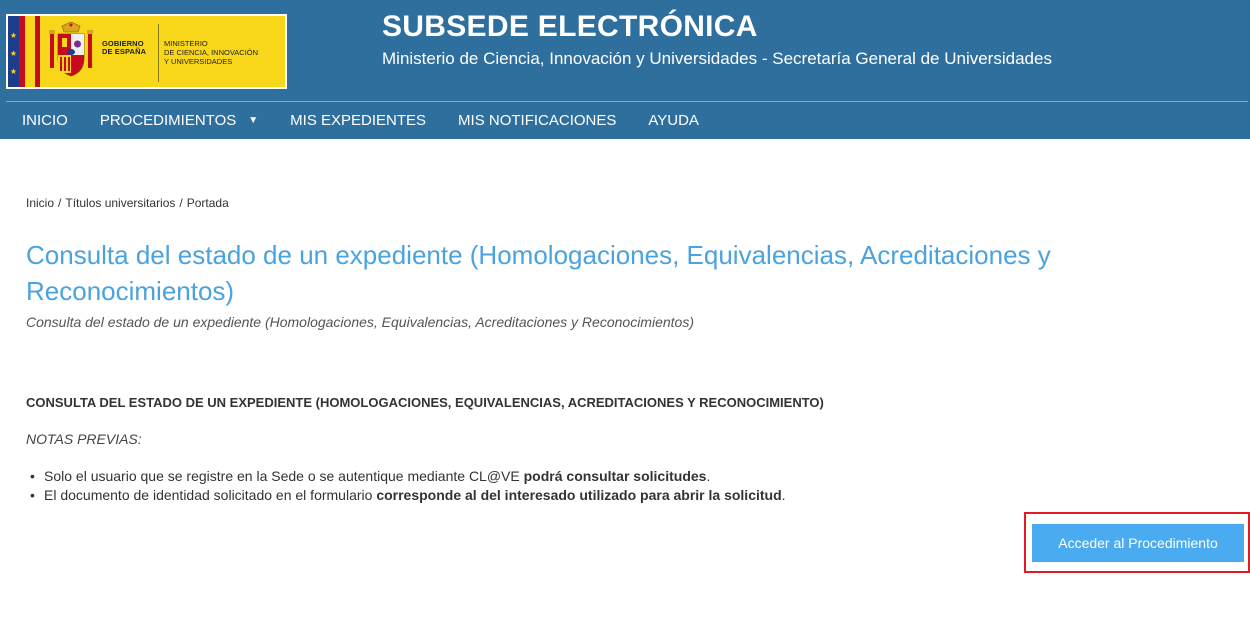 The image size is (1250, 630). I want to click on nav-item-mis-expedientes: MIS EXPEDIENTES, so click(358, 120).